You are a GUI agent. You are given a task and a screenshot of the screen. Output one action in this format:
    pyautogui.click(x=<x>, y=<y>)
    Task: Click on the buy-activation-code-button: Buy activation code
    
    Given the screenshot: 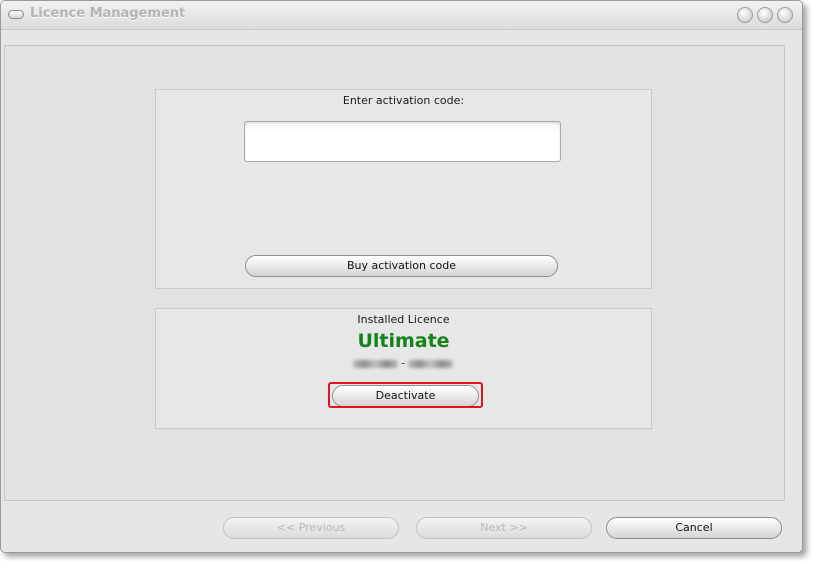 What is the action you would take?
    pyautogui.click(x=401, y=266)
    